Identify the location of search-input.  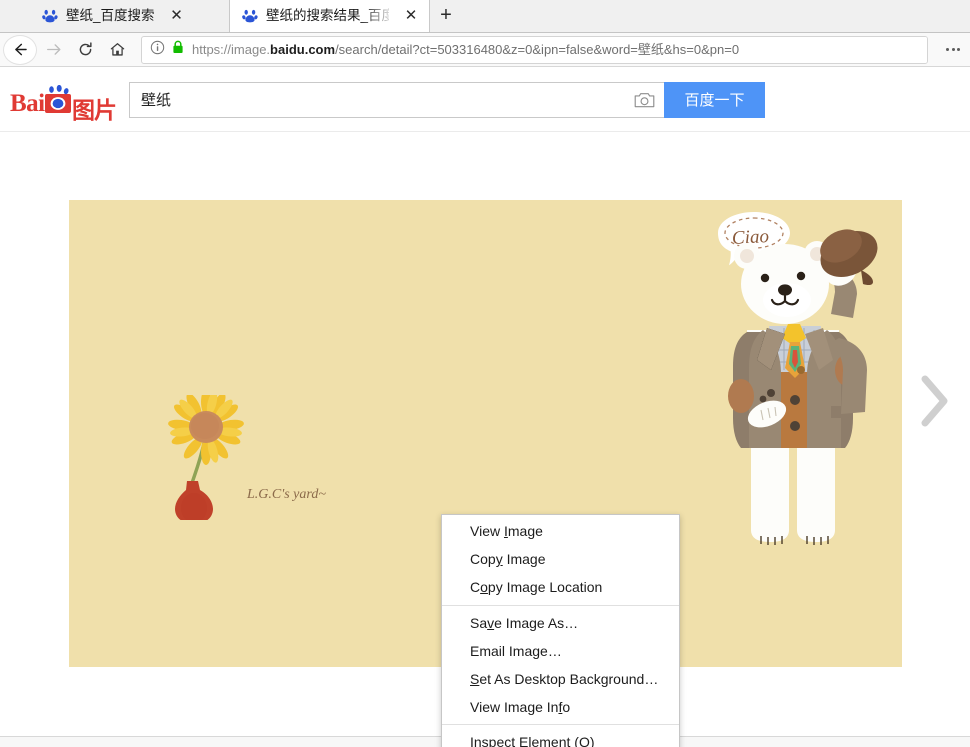
(386, 99).